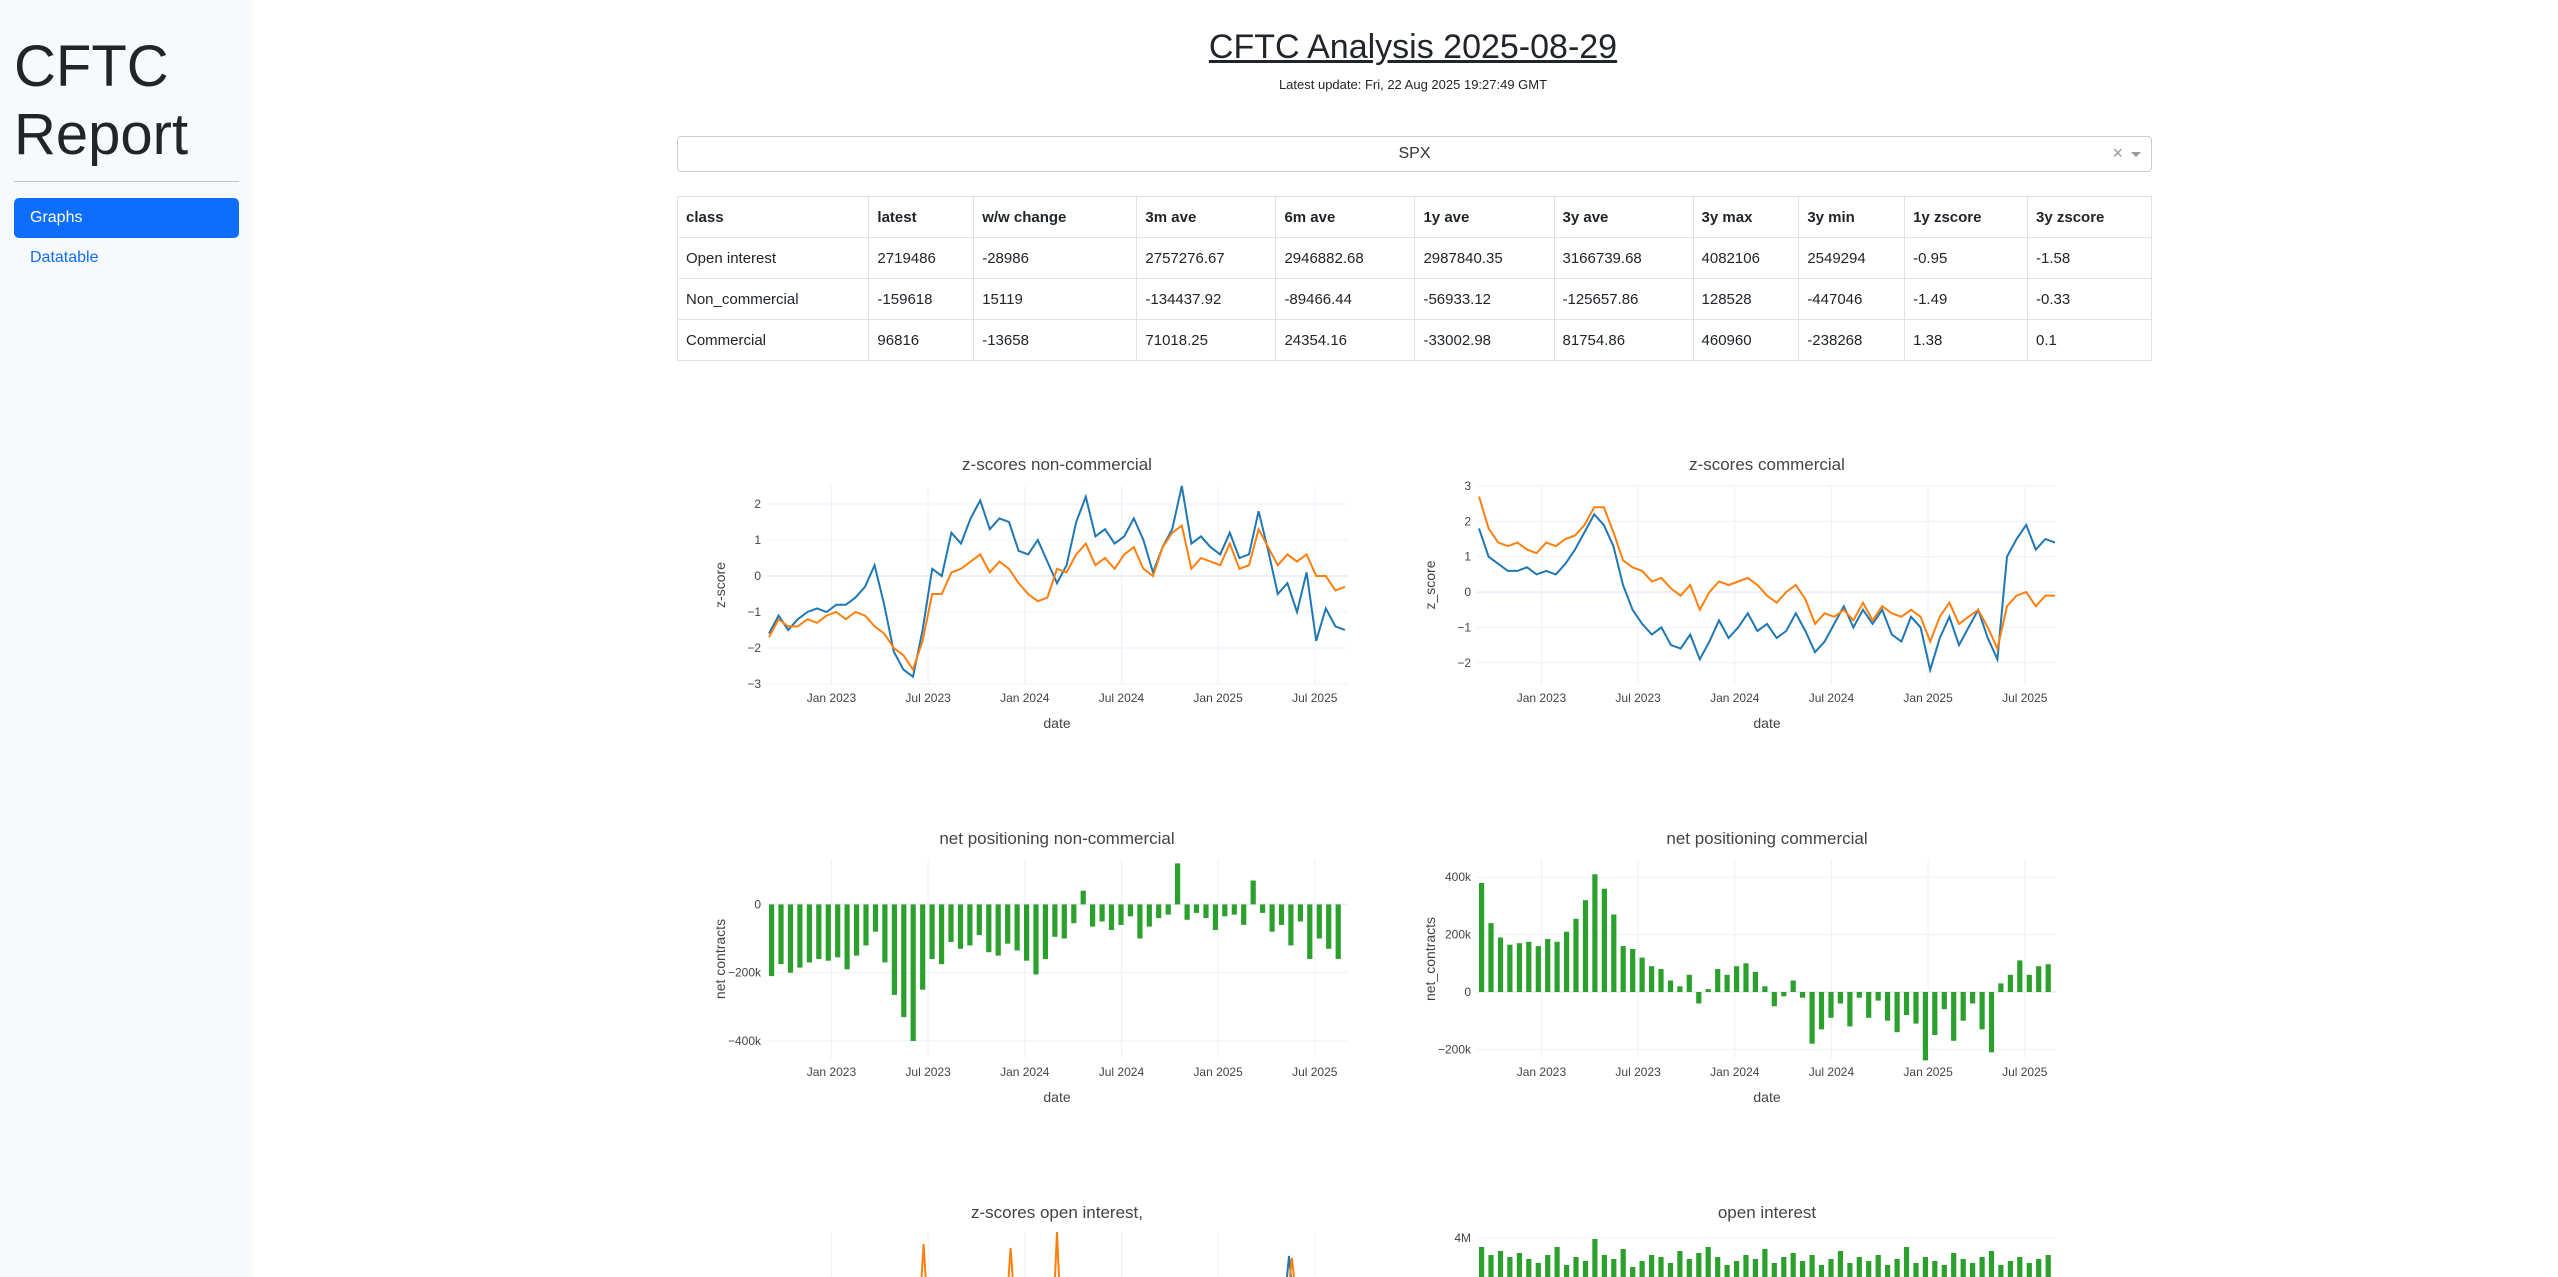 This screenshot has height=1277, width=2558. What do you see at coordinates (1623, 258) in the screenshot?
I see `table-cell: 3166739.68` at bounding box center [1623, 258].